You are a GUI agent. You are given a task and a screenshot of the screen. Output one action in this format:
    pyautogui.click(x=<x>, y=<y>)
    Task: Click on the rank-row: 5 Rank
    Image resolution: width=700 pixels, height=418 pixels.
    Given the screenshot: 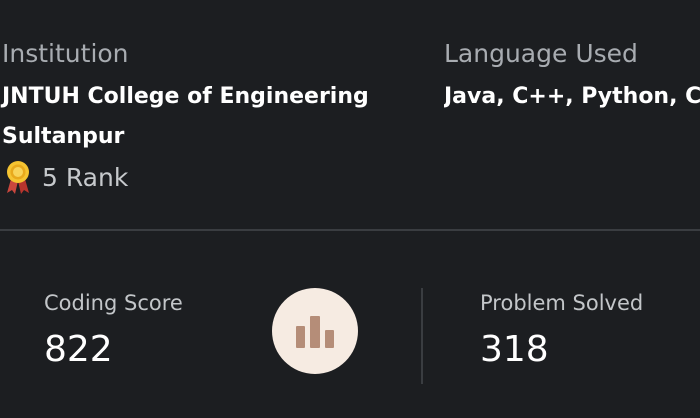 What is the action you would take?
    pyautogui.click(x=202, y=177)
    